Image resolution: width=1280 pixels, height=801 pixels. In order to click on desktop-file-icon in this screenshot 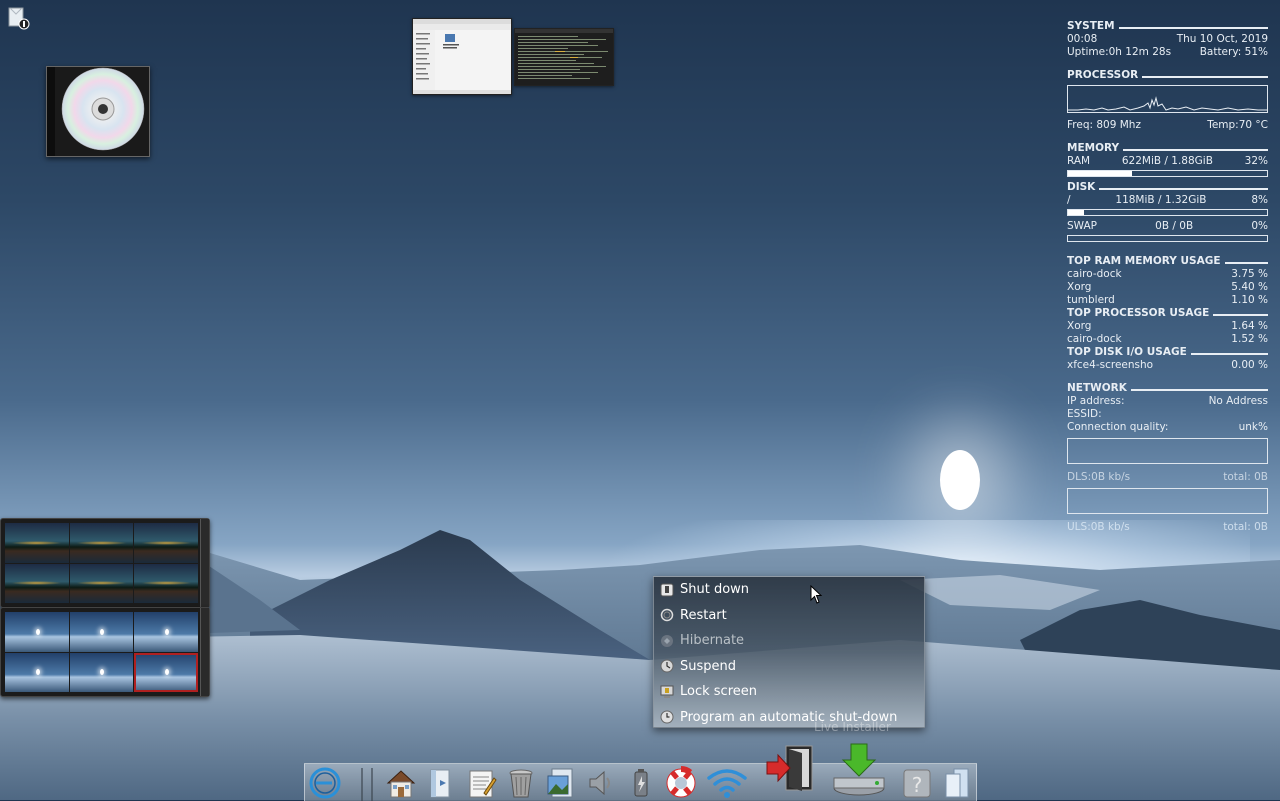, I will do `click(18, 18)`.